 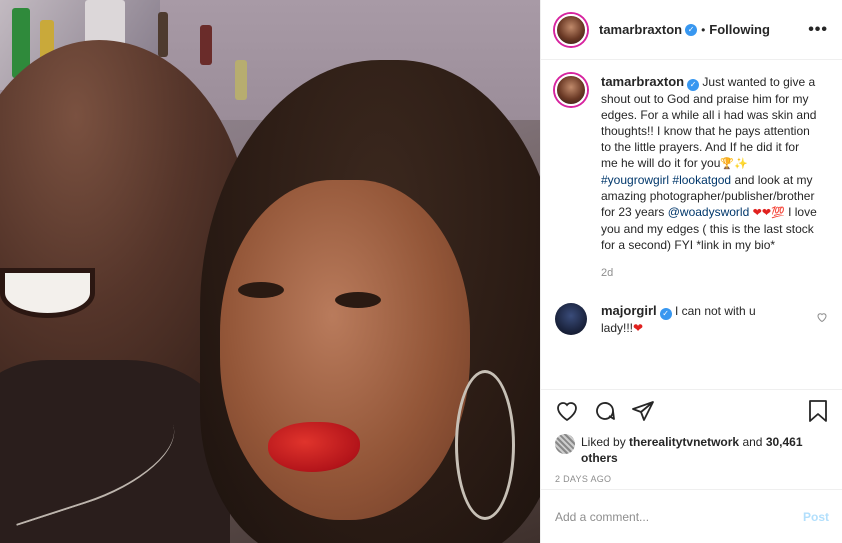 I want to click on hashtag-link: #yougrowgirl, so click(x=635, y=180).